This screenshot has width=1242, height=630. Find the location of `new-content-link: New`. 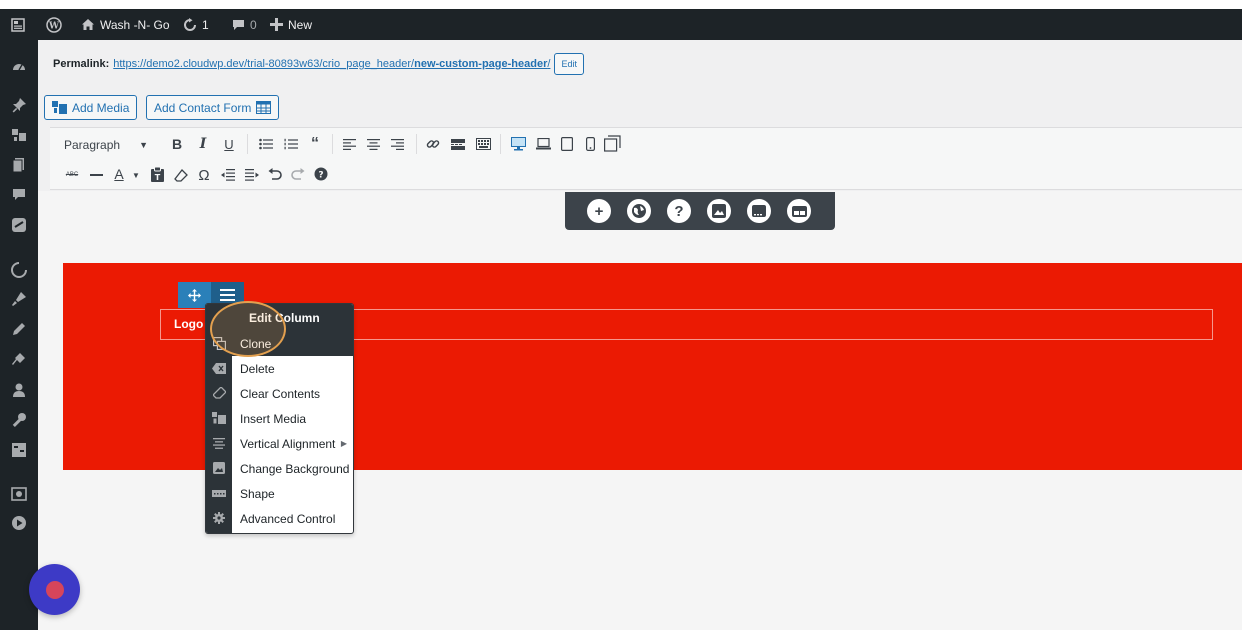

new-content-link: New is located at coordinates (291, 24).